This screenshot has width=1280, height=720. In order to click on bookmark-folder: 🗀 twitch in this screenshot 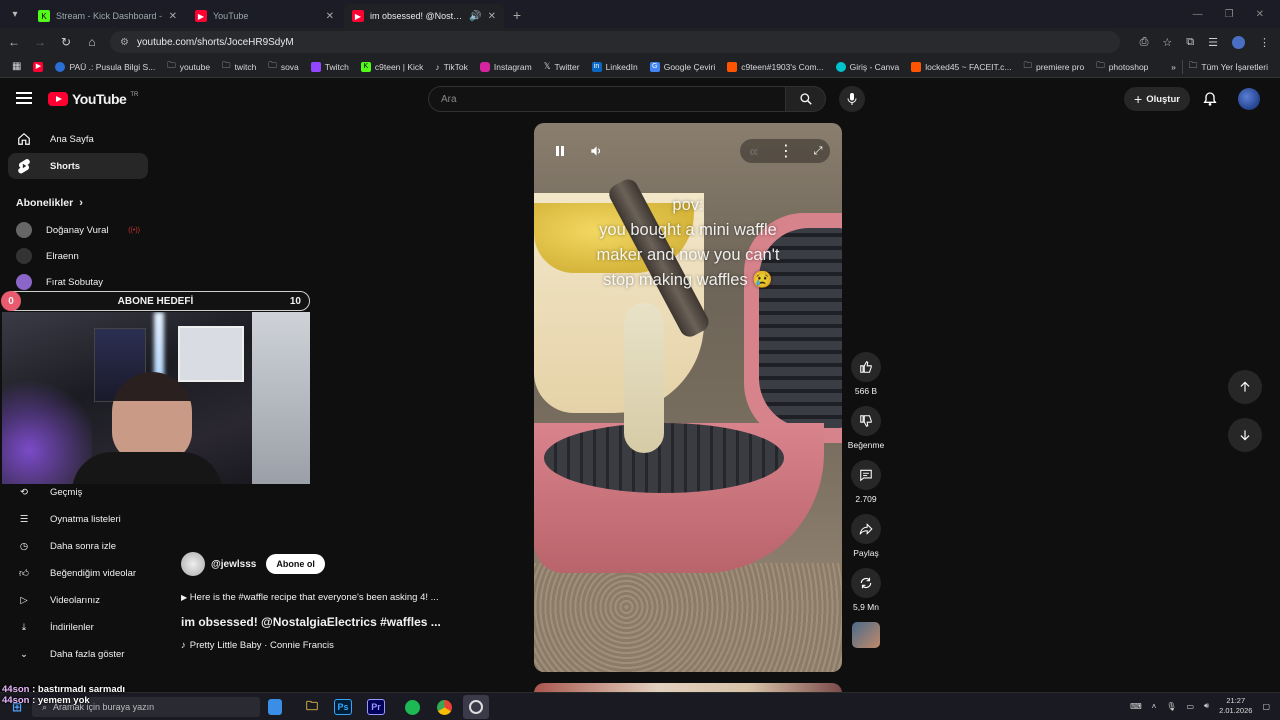, I will do `click(239, 67)`.